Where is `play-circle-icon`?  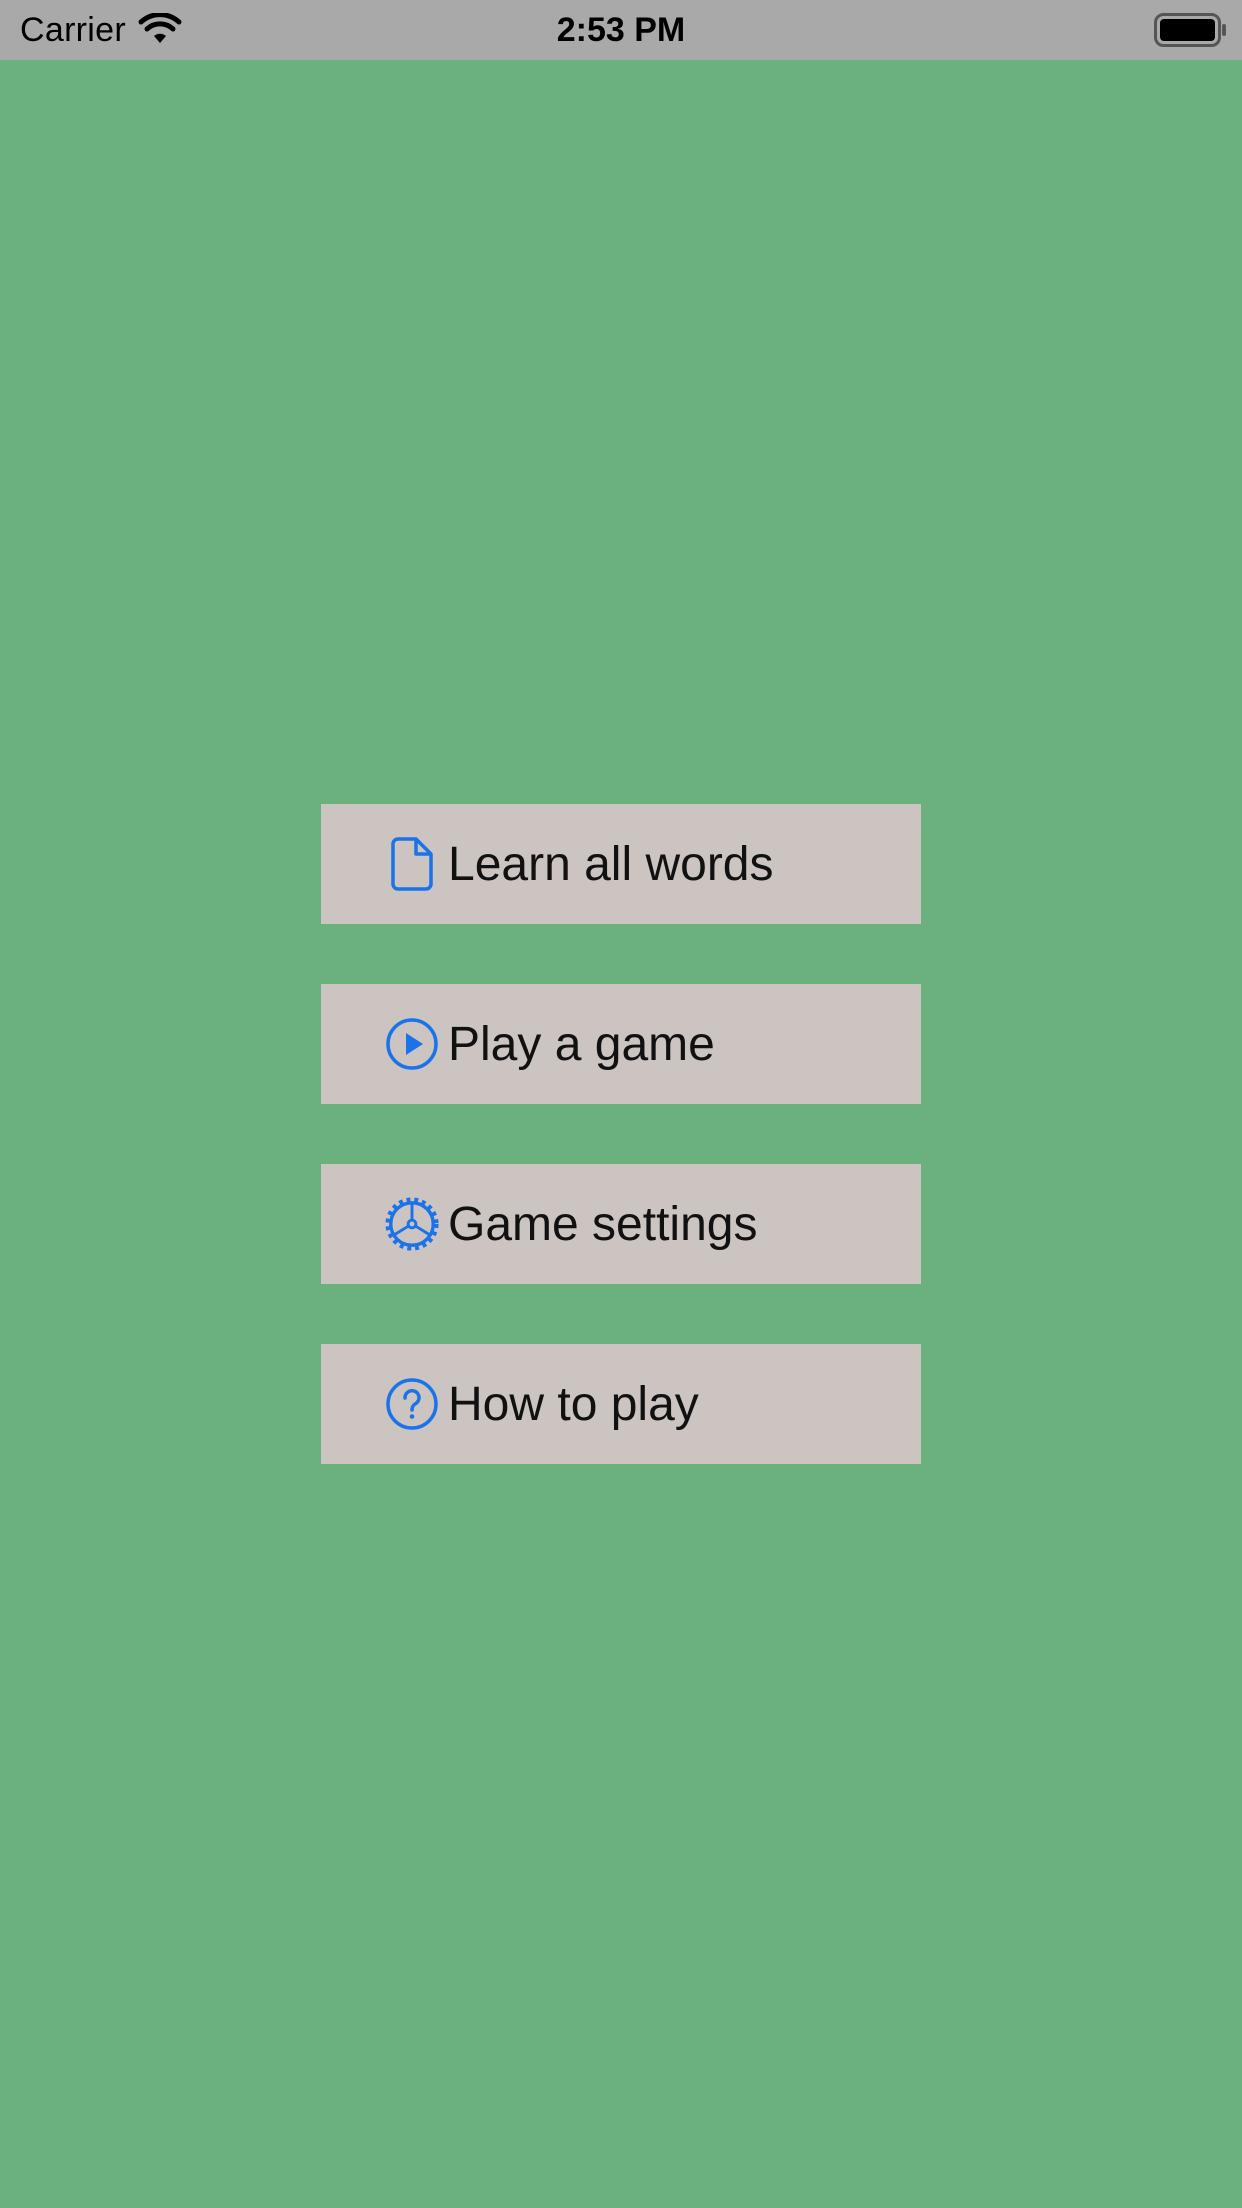 play-circle-icon is located at coordinates (412, 1044).